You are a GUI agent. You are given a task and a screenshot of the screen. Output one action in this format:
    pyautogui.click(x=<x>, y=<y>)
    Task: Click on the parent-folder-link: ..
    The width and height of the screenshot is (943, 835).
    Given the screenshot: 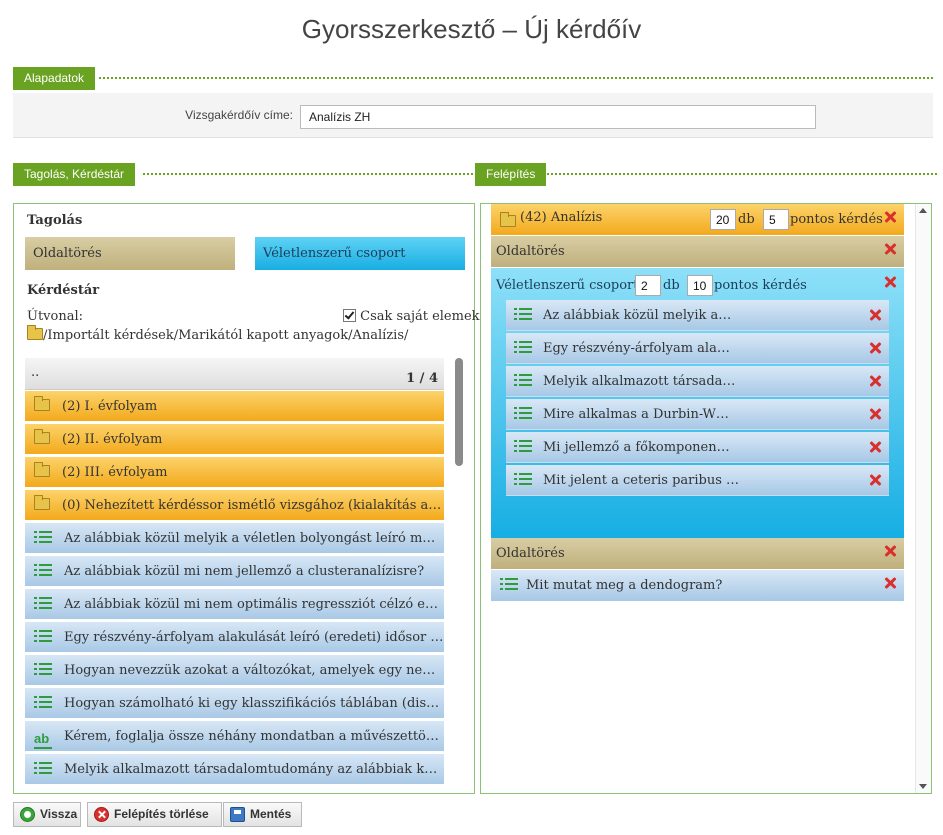 What is the action you would take?
    pyautogui.click(x=35, y=372)
    